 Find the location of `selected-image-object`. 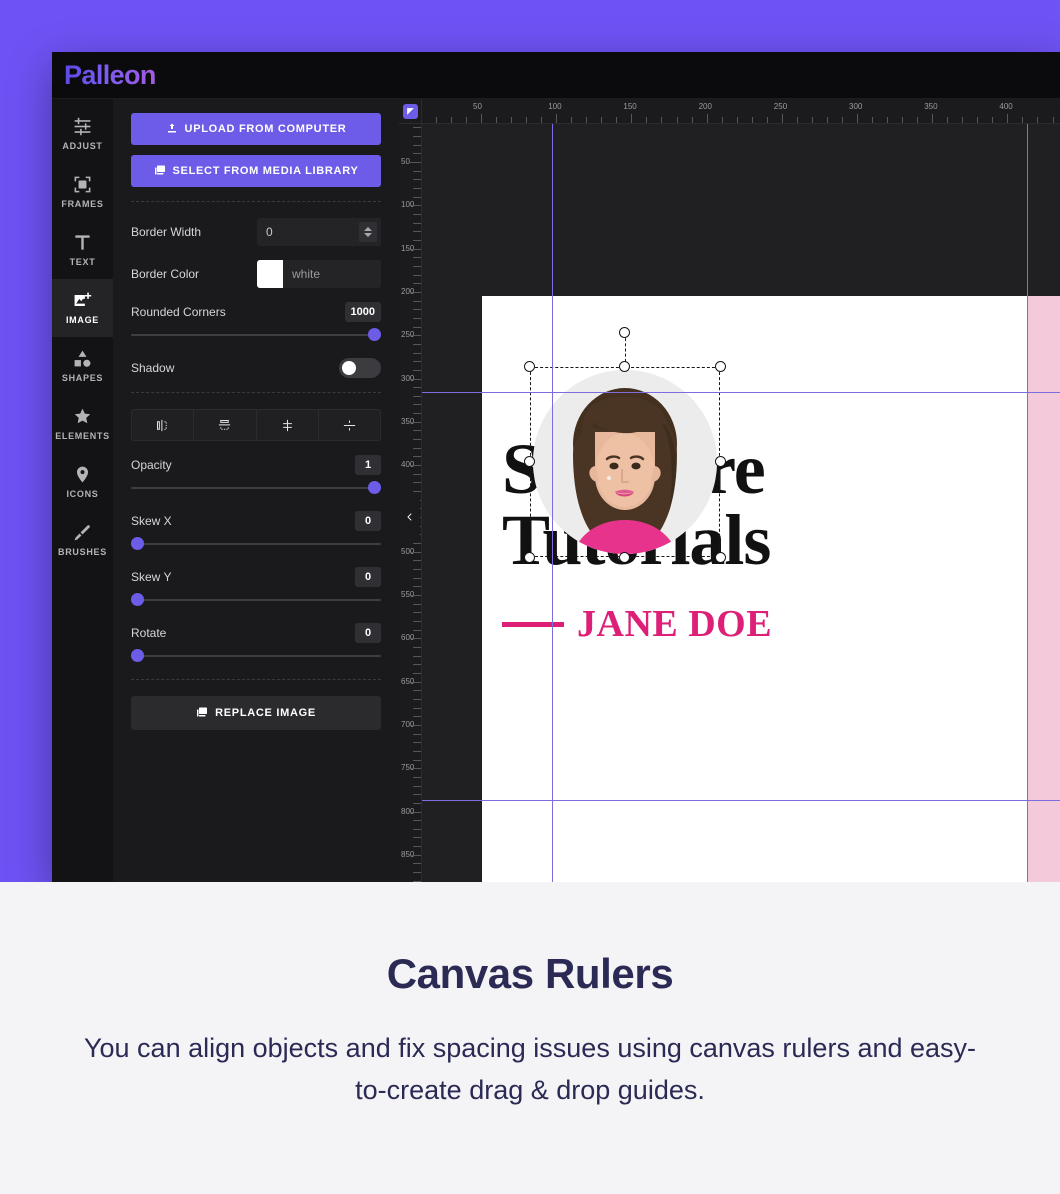

selected-image-object is located at coordinates (625, 445).